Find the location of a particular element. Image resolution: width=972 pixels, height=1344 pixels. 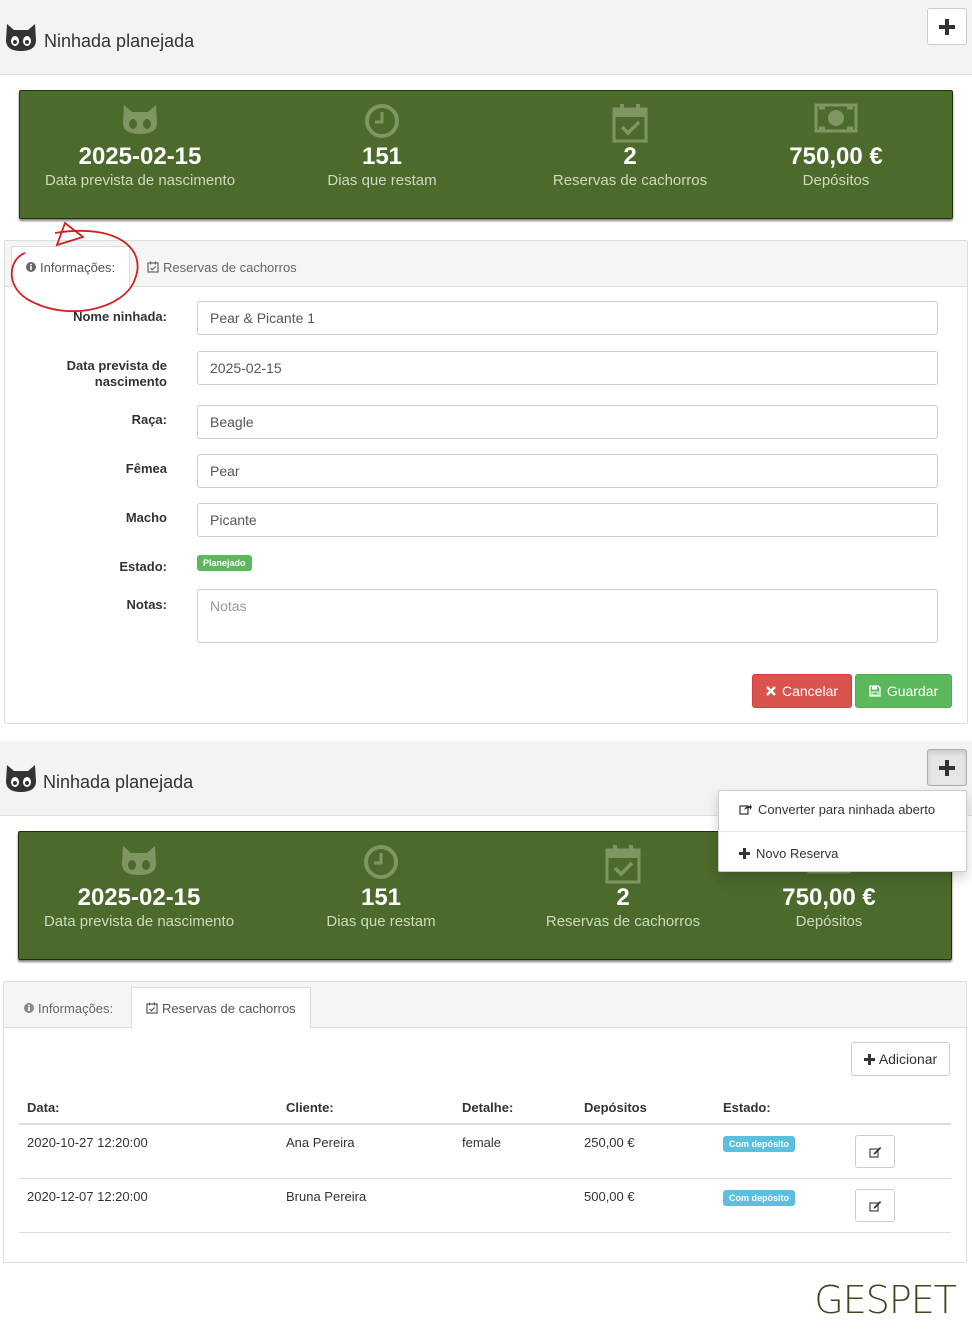

col-actions is located at coordinates (899, 1107).